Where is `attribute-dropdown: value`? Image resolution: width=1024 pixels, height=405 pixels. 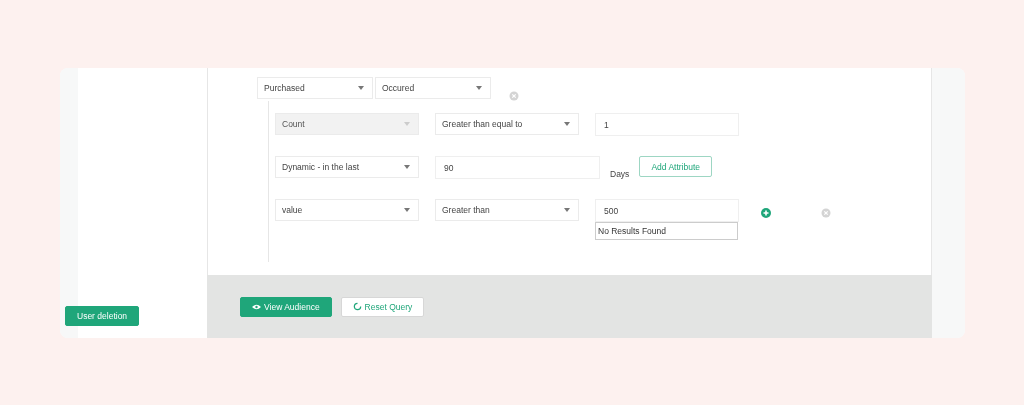
attribute-dropdown: value is located at coordinates (347, 210).